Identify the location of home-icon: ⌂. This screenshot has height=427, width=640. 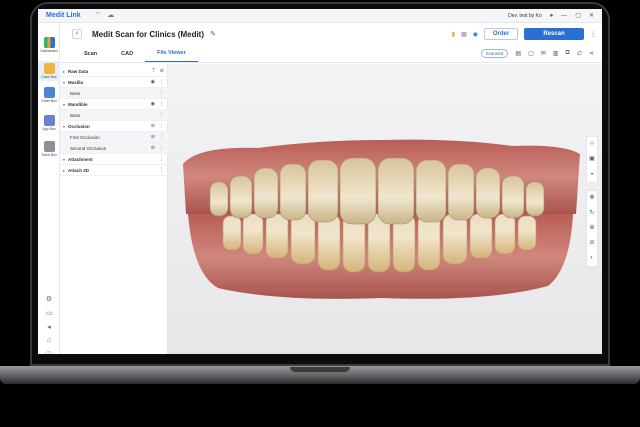
(49, 340).